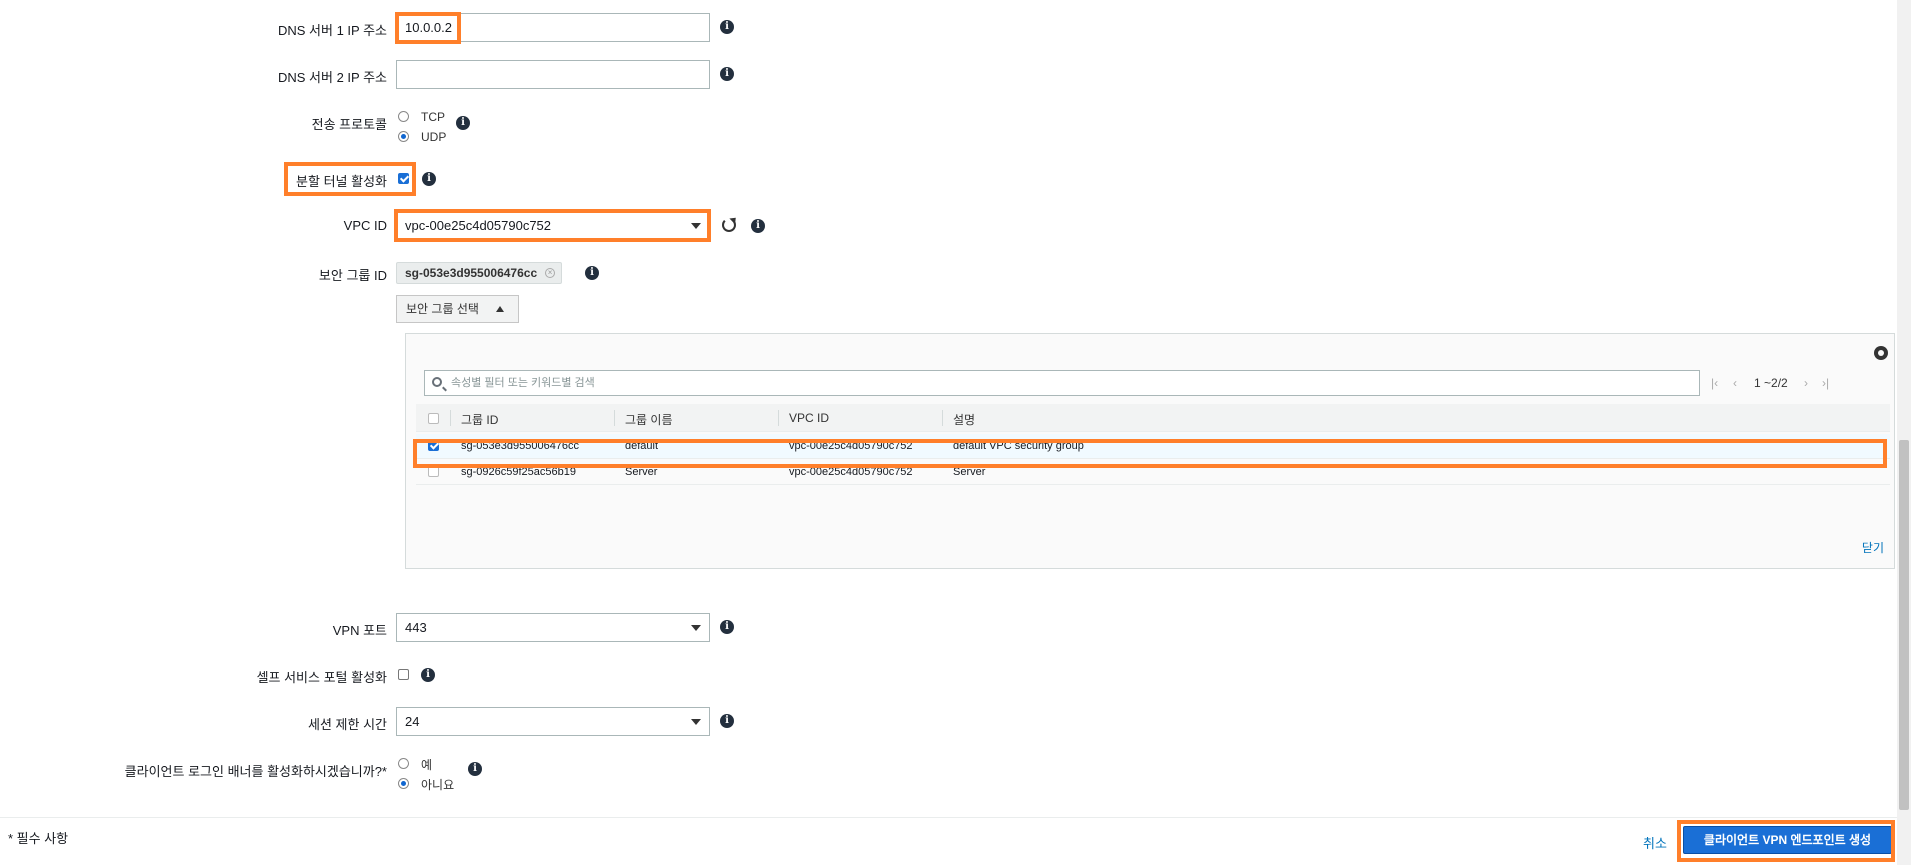 This screenshot has height=865, width=1911. Describe the element at coordinates (553, 627) in the screenshot. I see `vpn-port-select: 443` at that location.